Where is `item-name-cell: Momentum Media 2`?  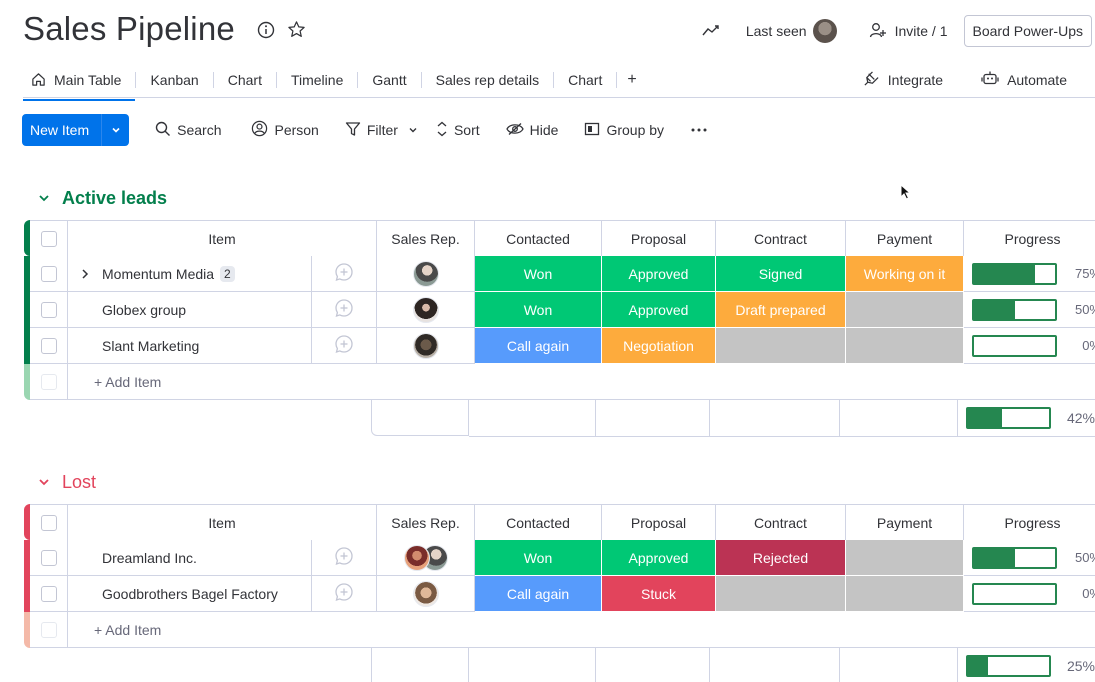 item-name-cell: Momentum Media 2 is located at coordinates (190, 274).